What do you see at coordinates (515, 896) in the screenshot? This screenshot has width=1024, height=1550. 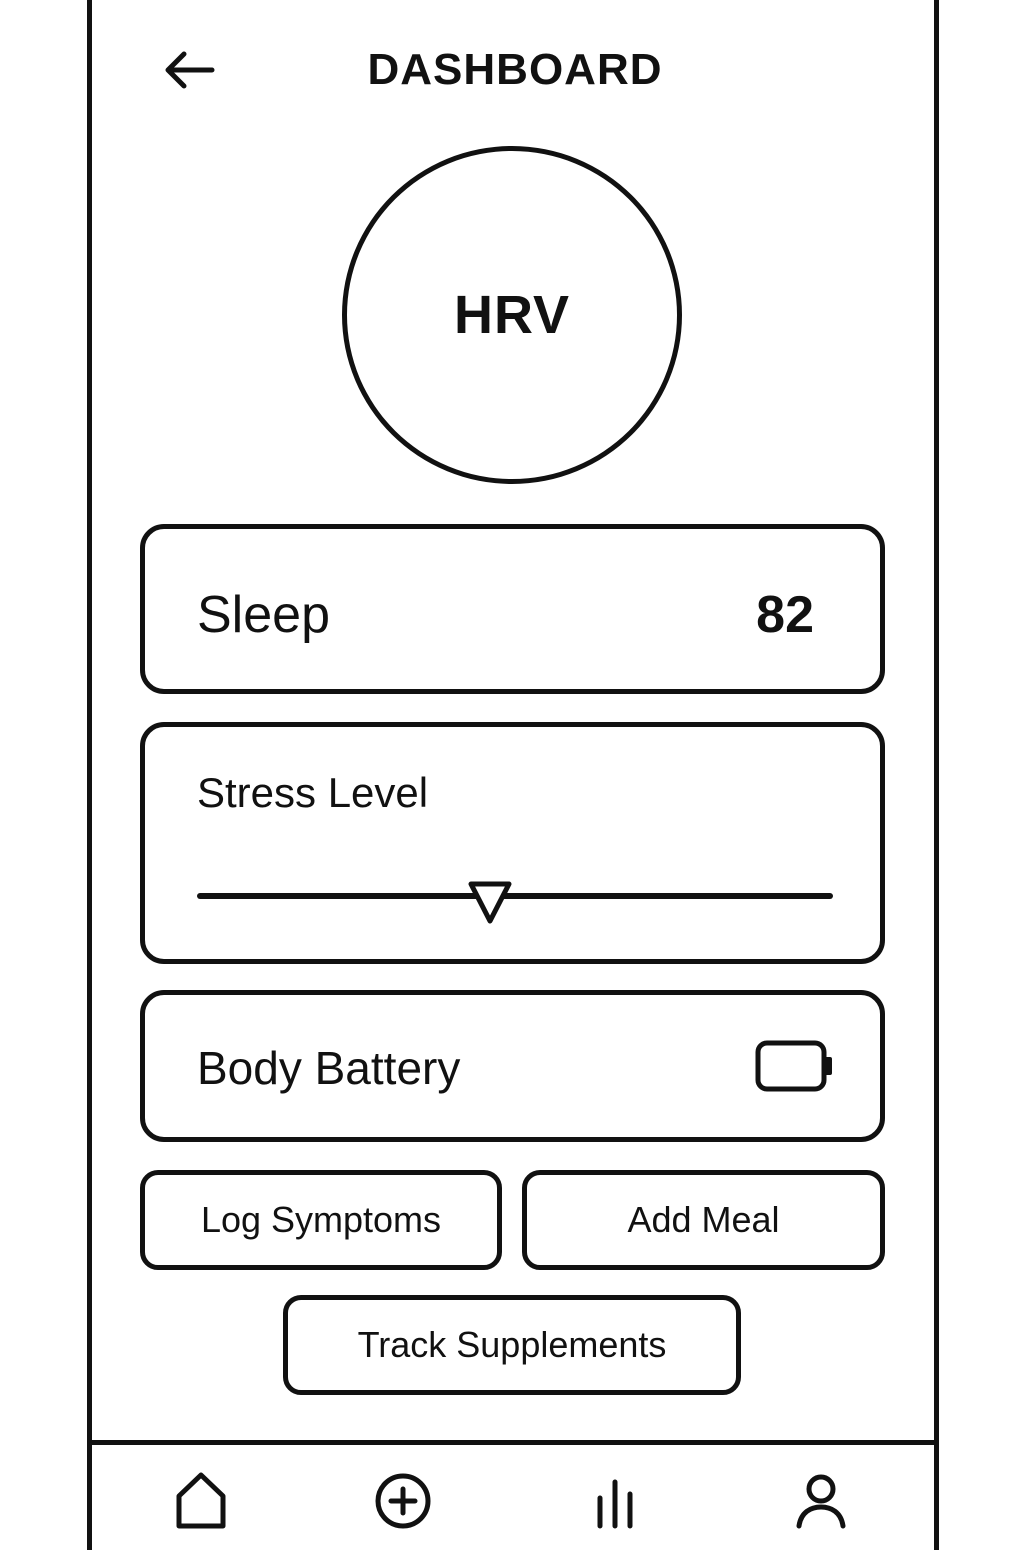 I see `slider-track` at bounding box center [515, 896].